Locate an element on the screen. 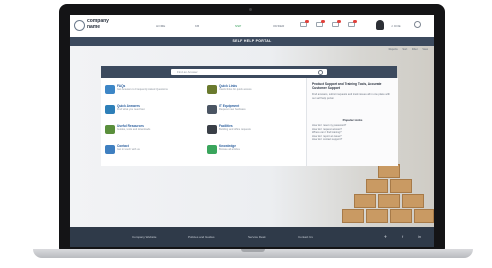 This screenshot has width=492, height=268. search-icon is located at coordinates (320, 72).